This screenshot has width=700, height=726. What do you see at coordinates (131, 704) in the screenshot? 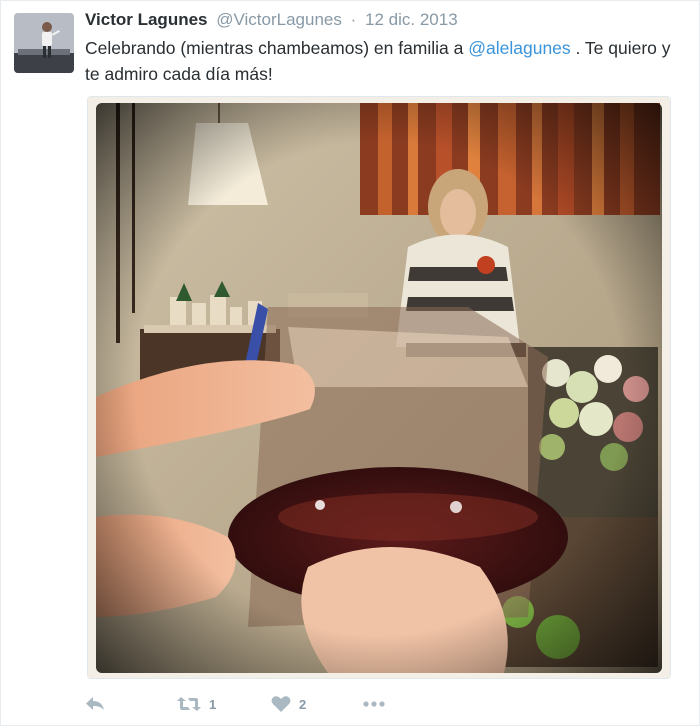
I see `reply-button` at bounding box center [131, 704].